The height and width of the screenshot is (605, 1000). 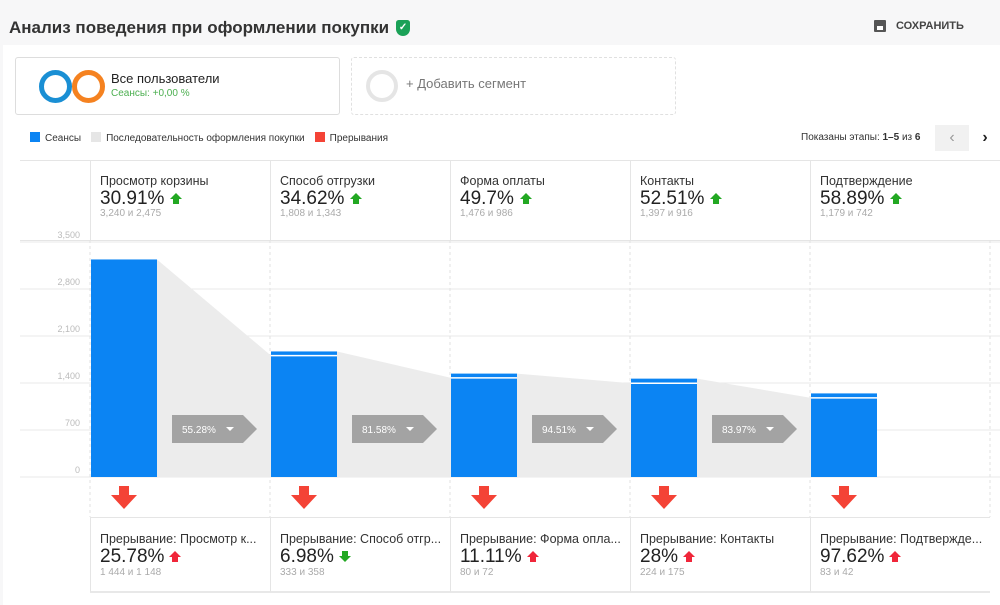 What do you see at coordinates (659, 556) in the screenshot?
I see `exit-percent: 28%` at bounding box center [659, 556].